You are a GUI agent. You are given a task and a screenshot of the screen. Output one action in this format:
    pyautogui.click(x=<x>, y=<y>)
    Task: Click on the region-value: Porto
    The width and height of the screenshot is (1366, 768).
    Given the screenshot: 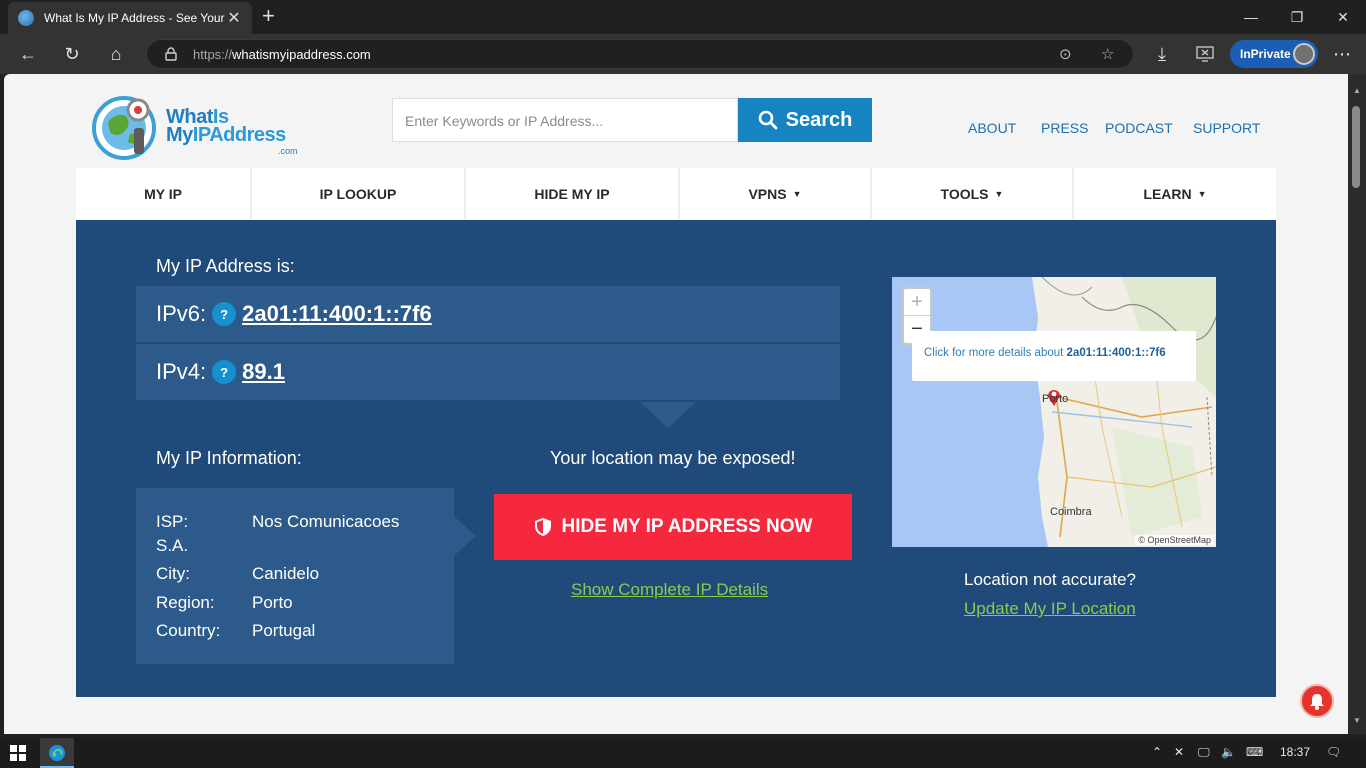 What is the action you would take?
    pyautogui.click(x=272, y=602)
    